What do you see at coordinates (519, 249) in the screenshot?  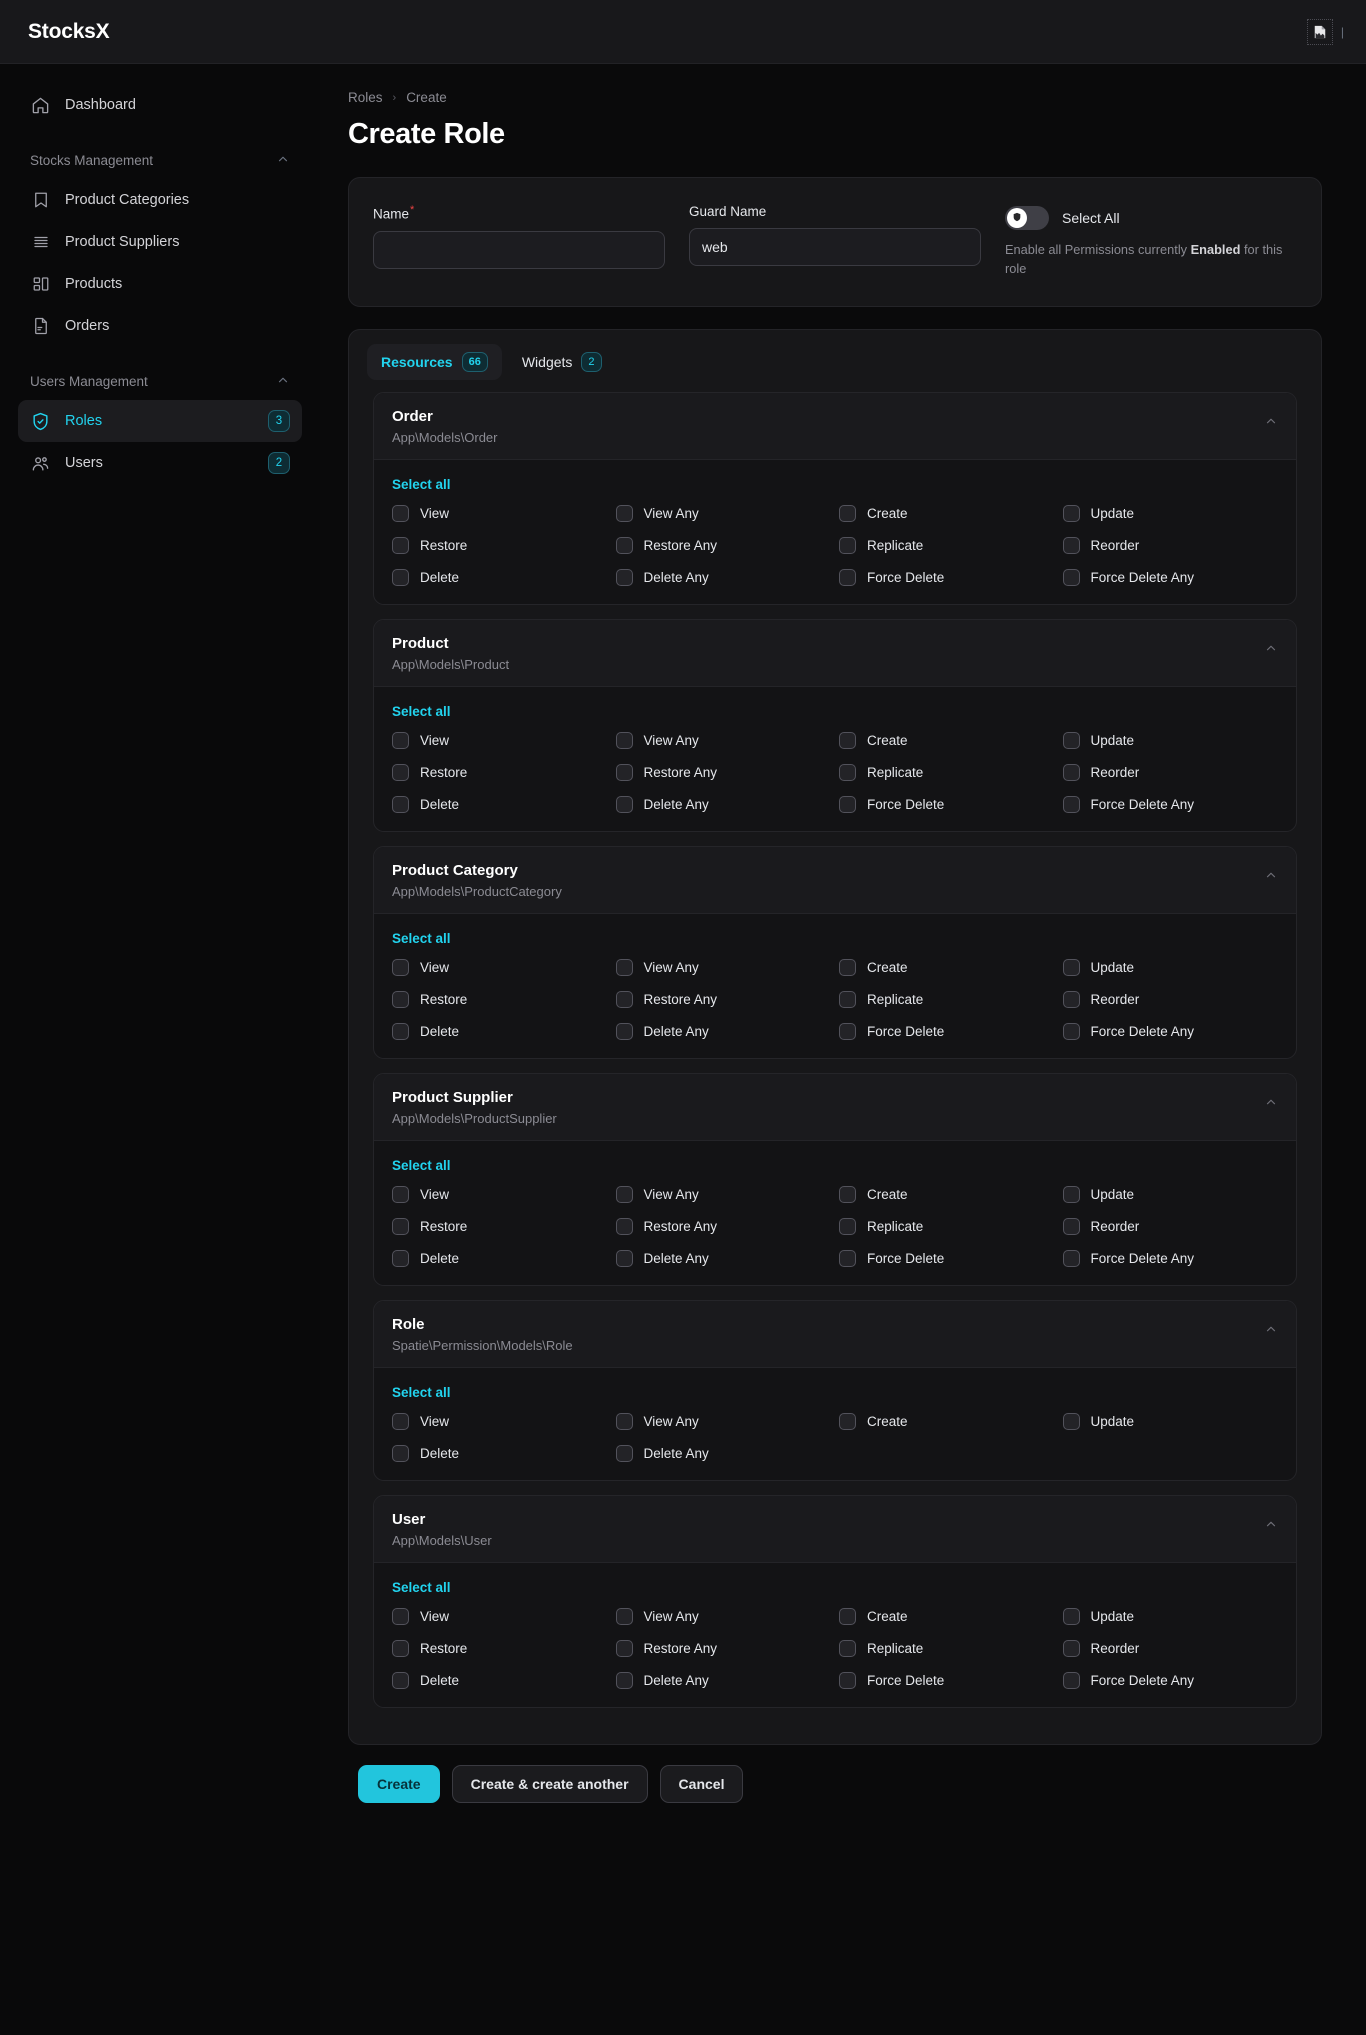 I see `name-input` at bounding box center [519, 249].